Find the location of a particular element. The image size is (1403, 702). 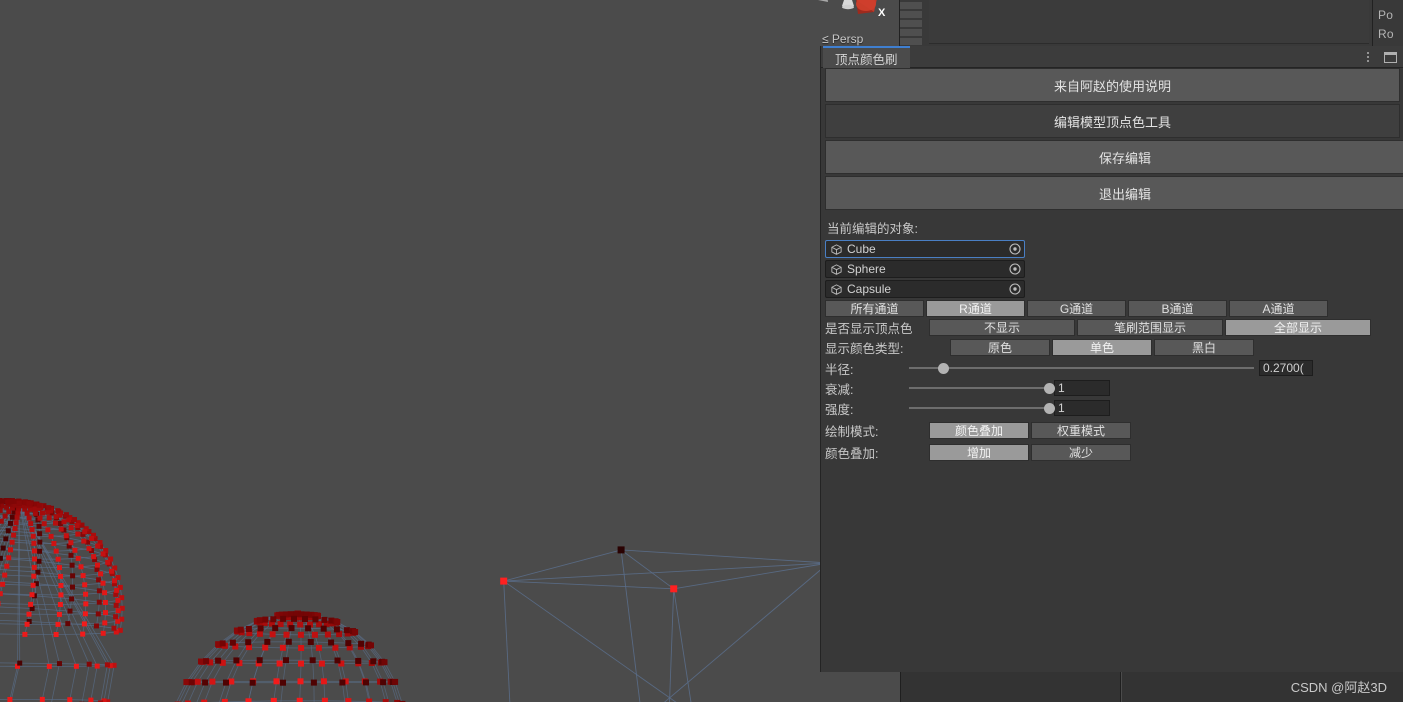

color-type-options: 原色 单色 黑白 is located at coordinates (1103, 347).